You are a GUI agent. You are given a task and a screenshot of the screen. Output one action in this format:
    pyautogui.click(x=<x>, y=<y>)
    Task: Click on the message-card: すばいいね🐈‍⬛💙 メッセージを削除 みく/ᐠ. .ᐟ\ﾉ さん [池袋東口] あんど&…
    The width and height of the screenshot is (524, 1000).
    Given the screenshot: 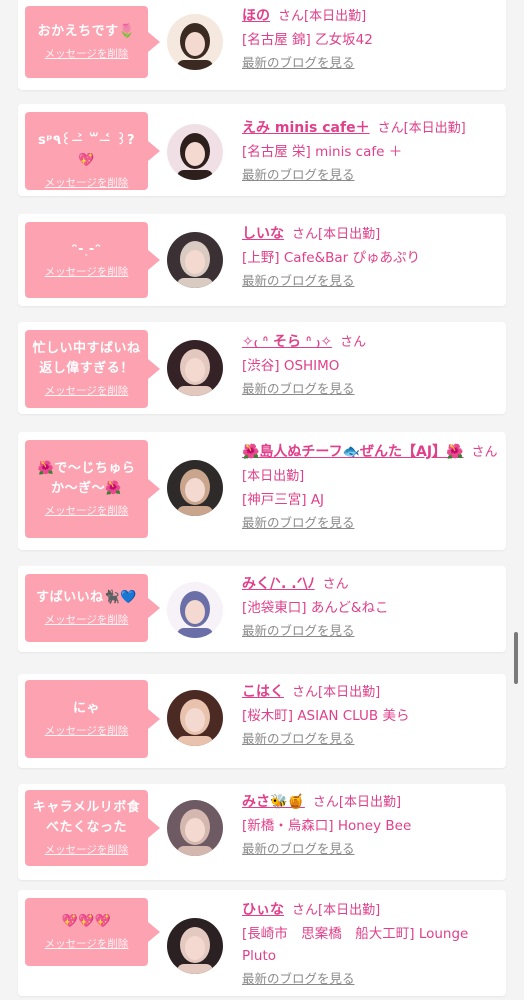 What is the action you would take?
    pyautogui.click(x=262, y=609)
    